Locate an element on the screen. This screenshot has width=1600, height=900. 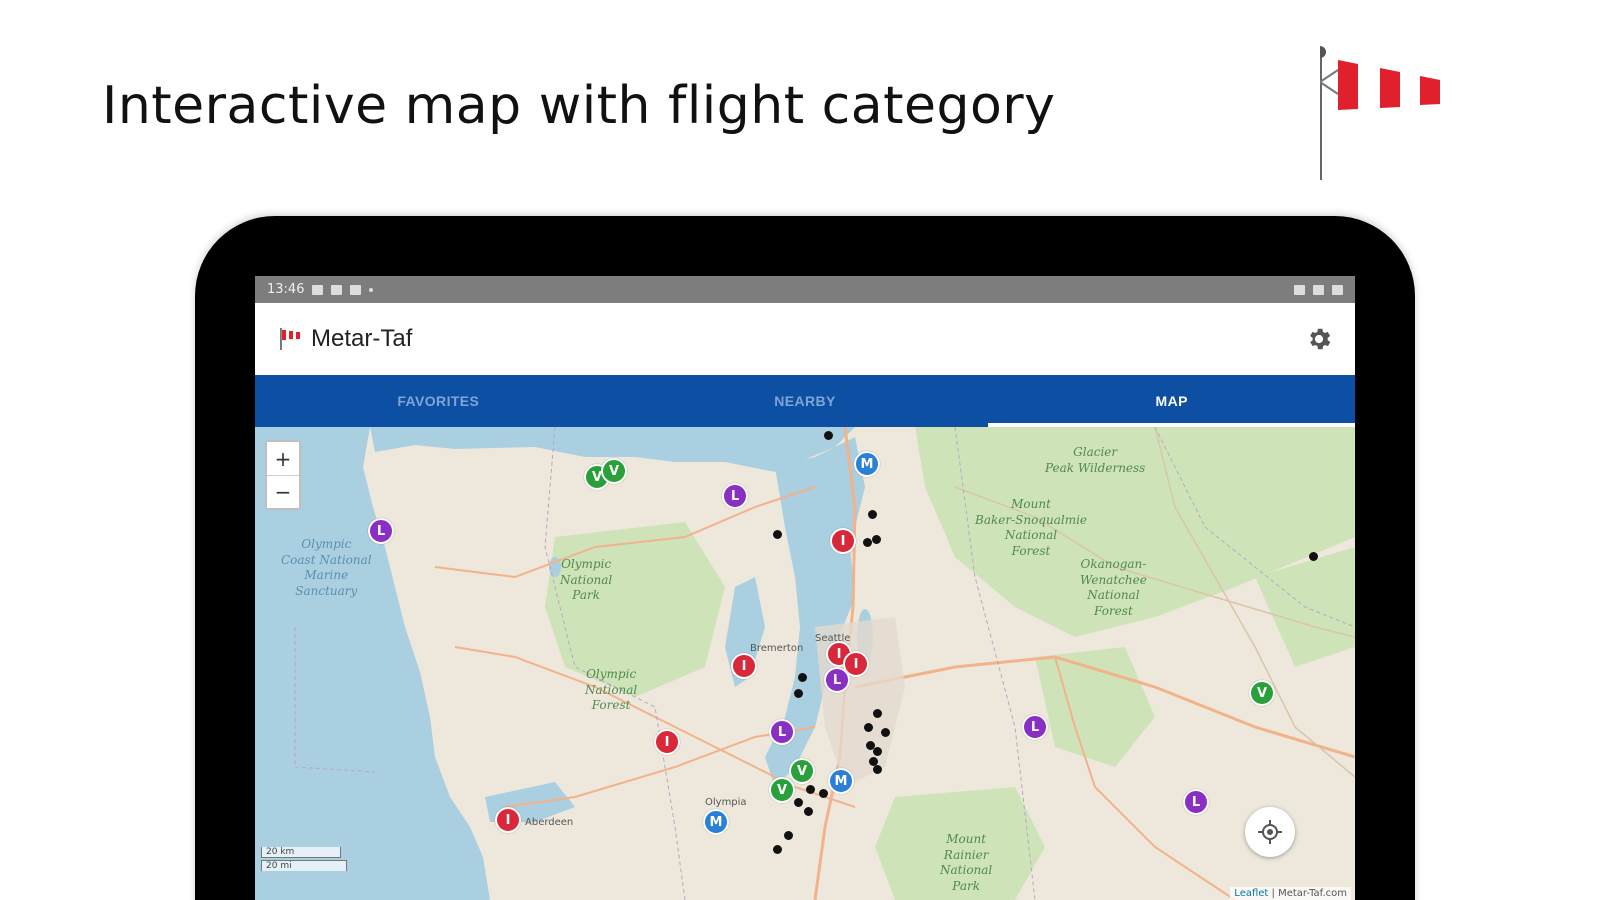
zoom-control: + − is located at coordinates (283, 475).